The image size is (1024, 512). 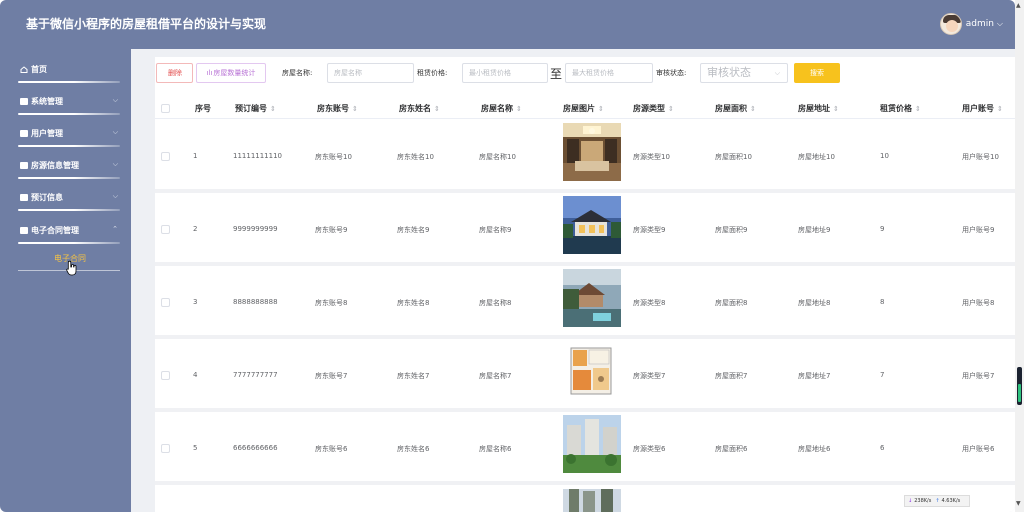 I want to click on status-label: 审核状态:, so click(x=671, y=73).